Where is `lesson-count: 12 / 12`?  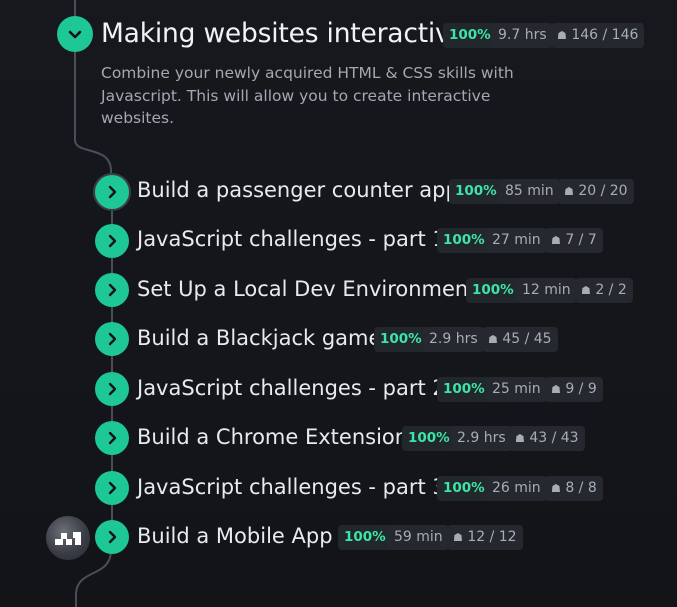 lesson-count: 12 / 12 is located at coordinates (492, 537).